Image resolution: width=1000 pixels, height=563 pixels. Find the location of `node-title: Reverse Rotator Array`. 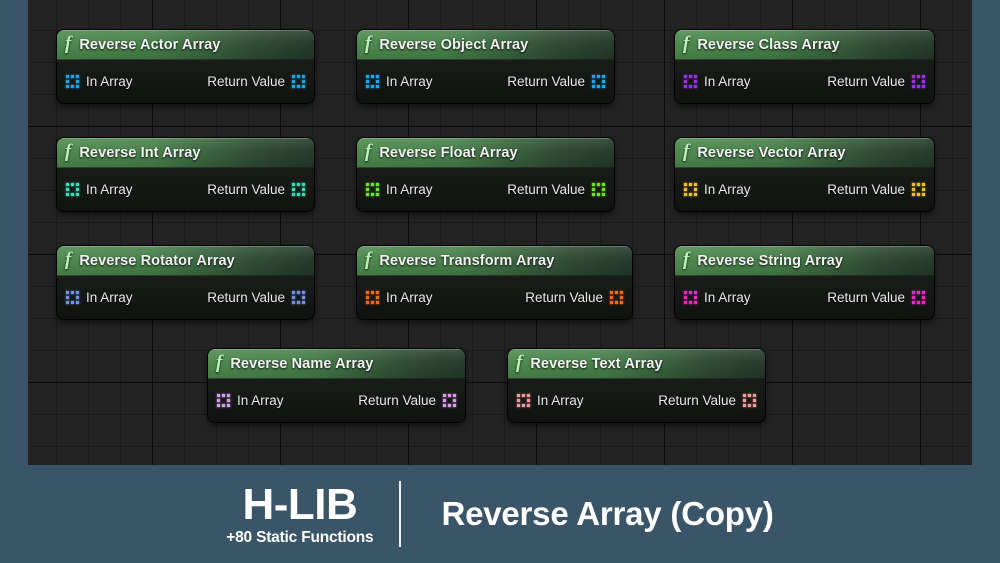

node-title: Reverse Rotator Array is located at coordinates (157, 260).